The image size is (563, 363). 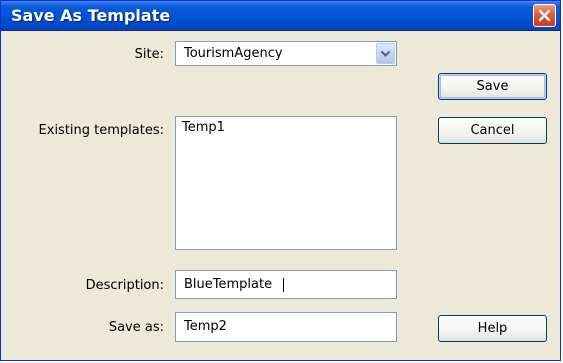 I want to click on save-as-field: Temp2, so click(x=286, y=327).